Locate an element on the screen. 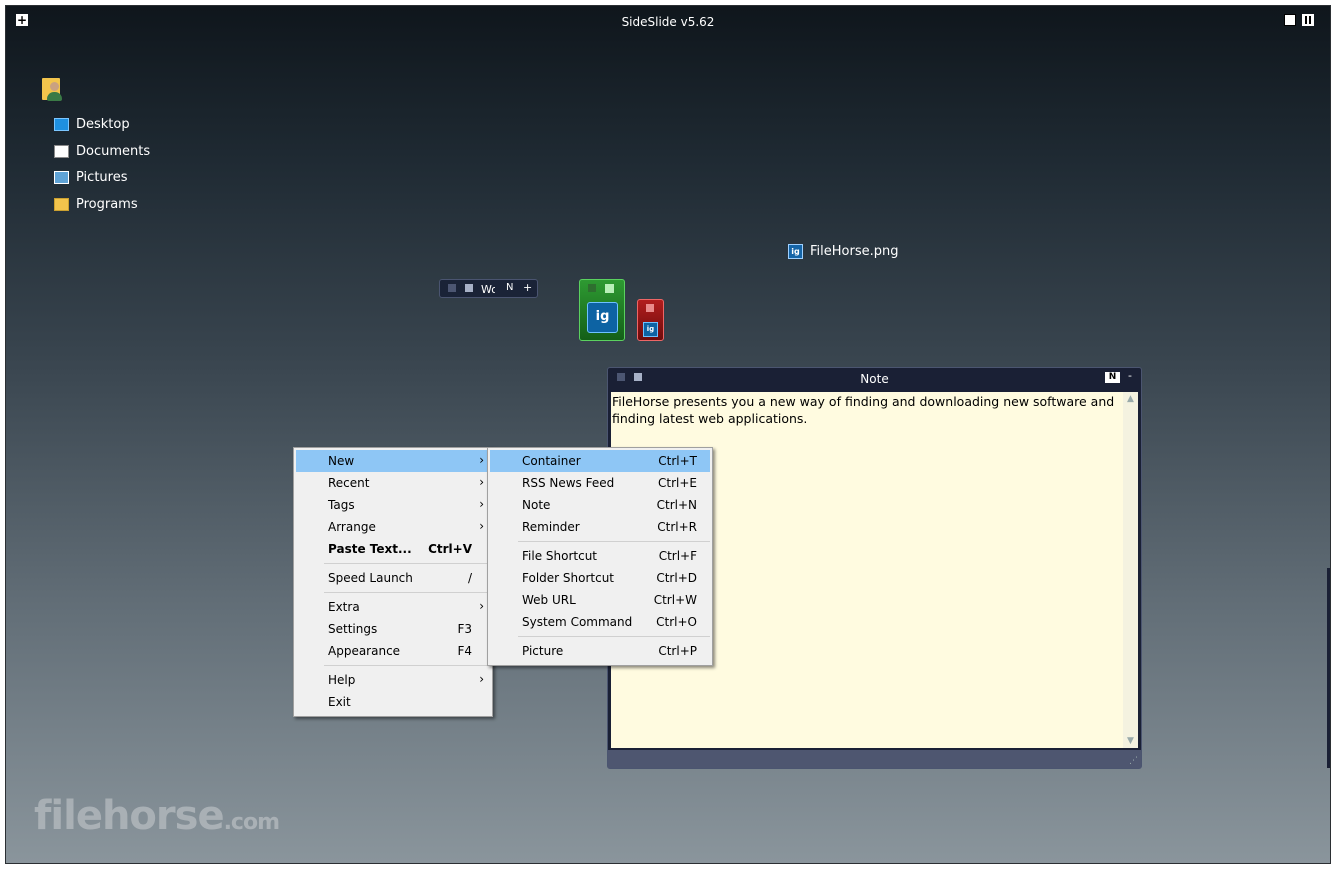  menu-item-new: New › is located at coordinates (393, 461).